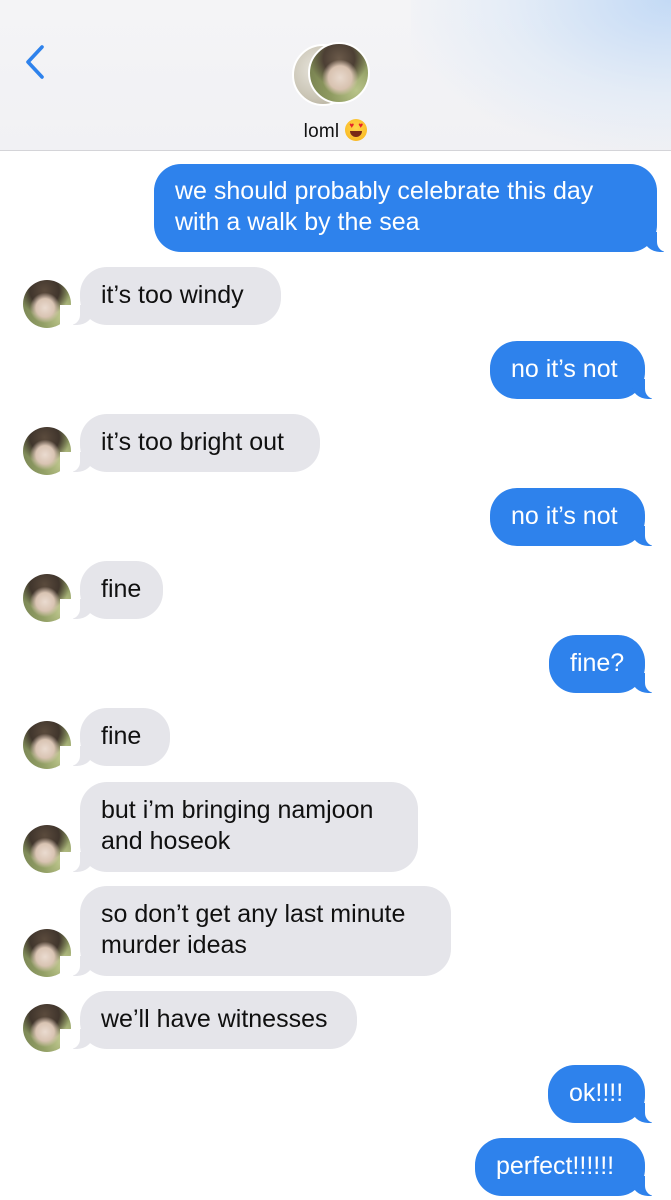  What do you see at coordinates (596, 1093) in the screenshot?
I see `message-text: ok!!!!` at bounding box center [596, 1093].